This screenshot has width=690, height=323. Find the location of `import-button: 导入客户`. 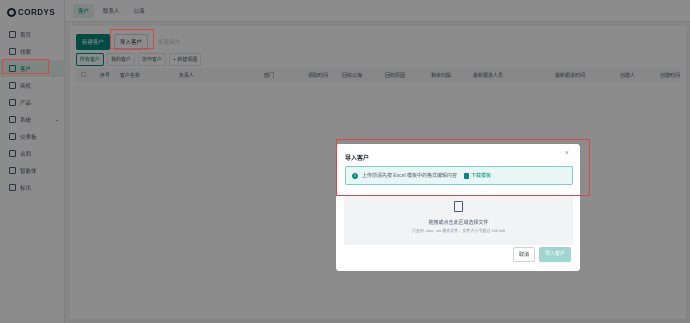

import-button: 导入客户 is located at coordinates (554, 254).